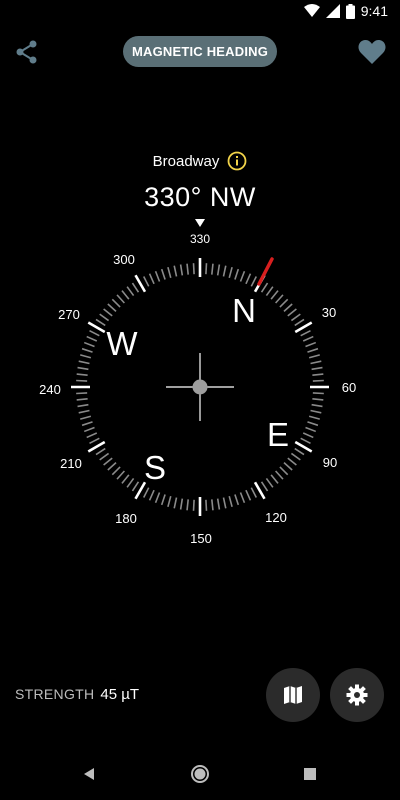  I want to click on cardinal-s: S, so click(155, 467).